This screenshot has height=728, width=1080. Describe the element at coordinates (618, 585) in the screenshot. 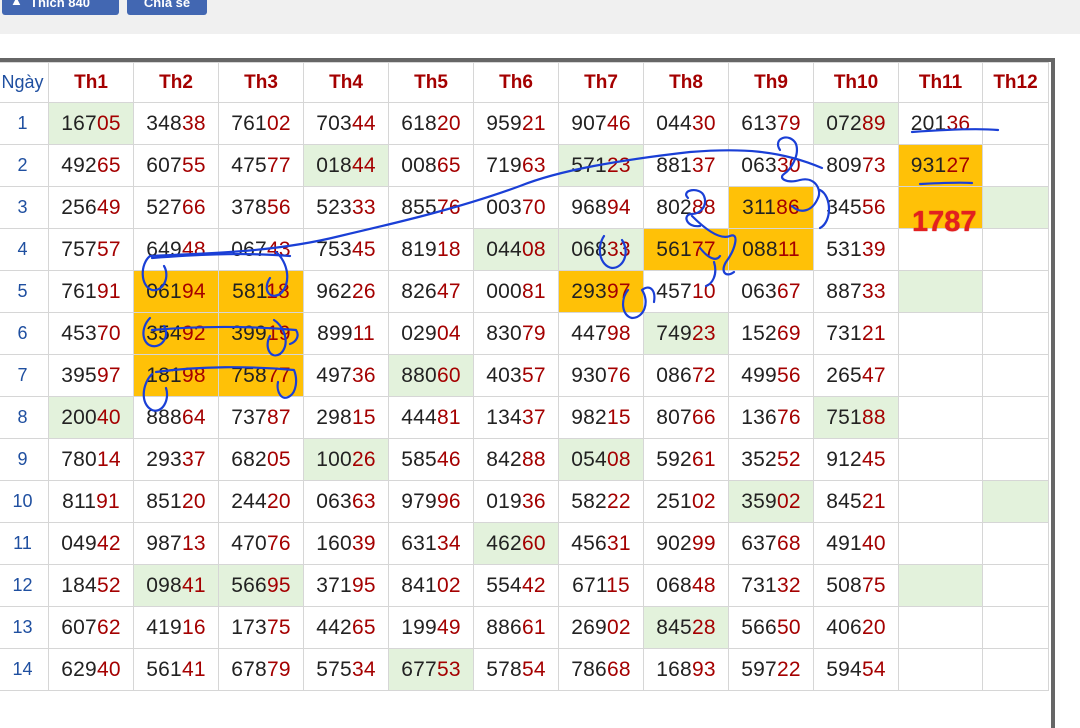

I see `result-last-two: 15` at that location.